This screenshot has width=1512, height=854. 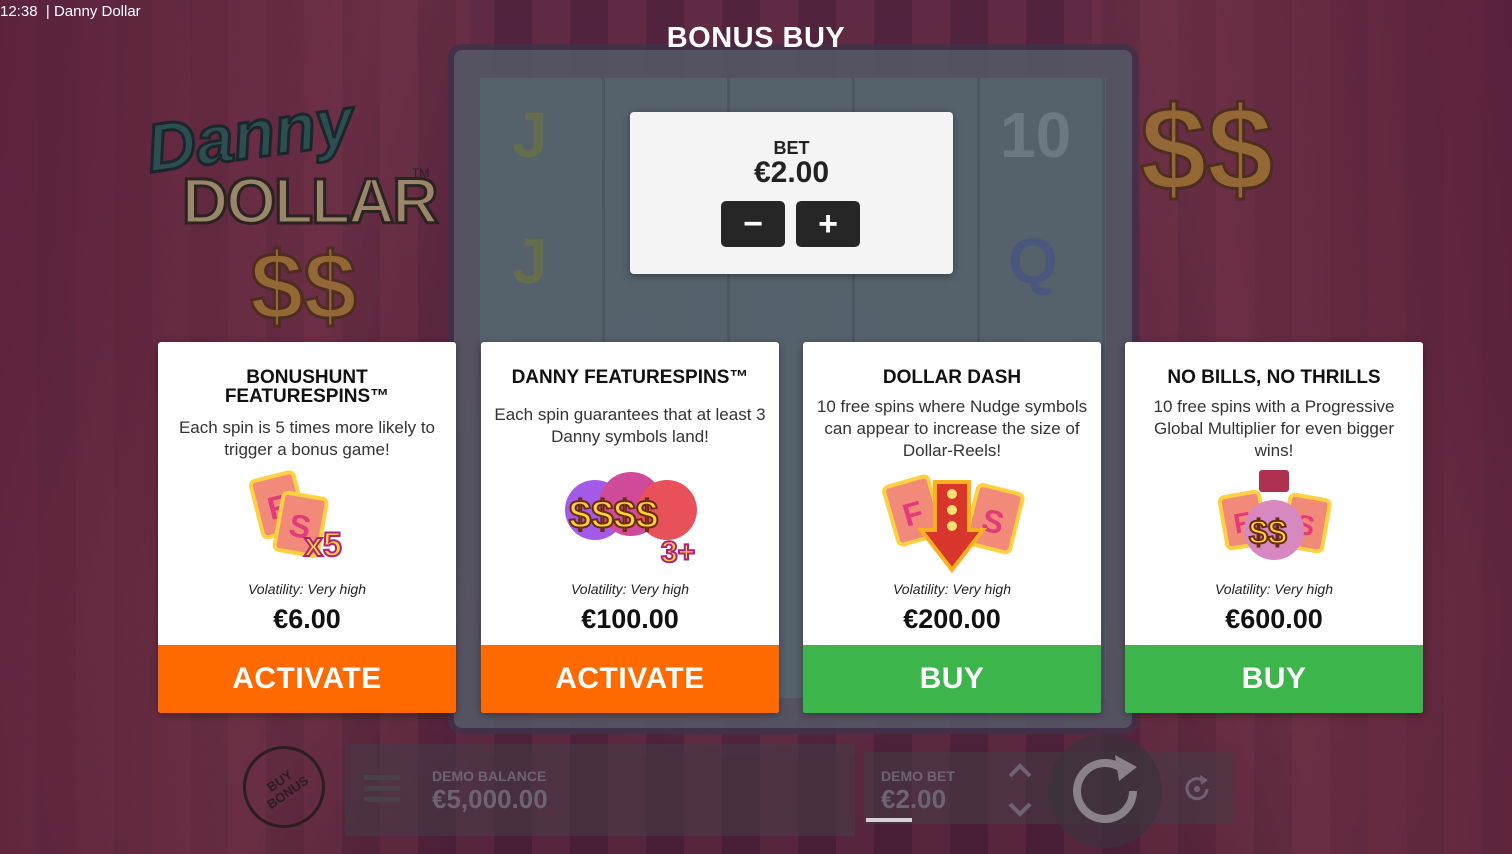 I want to click on bet-indicator, so click(x=889, y=820).